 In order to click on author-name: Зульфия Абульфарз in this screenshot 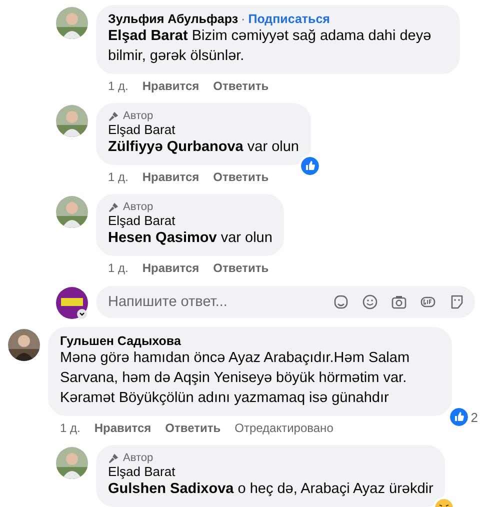, I will do `click(173, 19)`.